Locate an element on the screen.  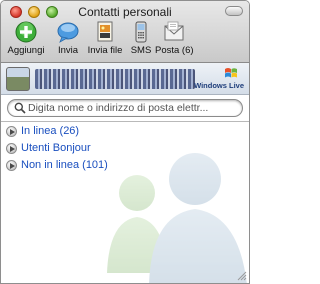
group-online: In linea (26) is located at coordinates (125, 132).